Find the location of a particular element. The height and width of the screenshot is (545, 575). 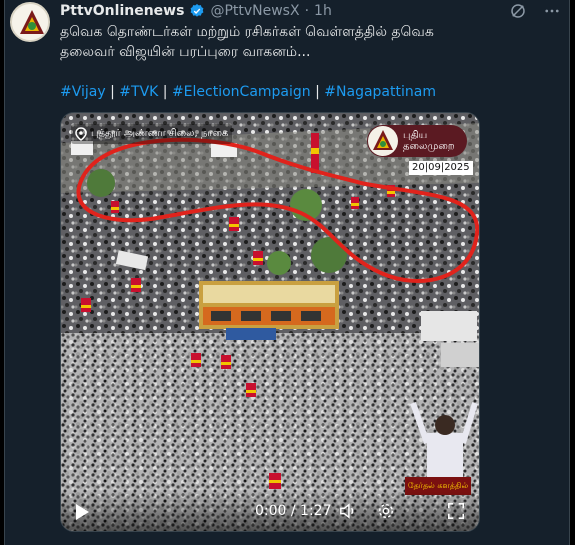

display-name: PttvOnlinenews is located at coordinates (122, 11).